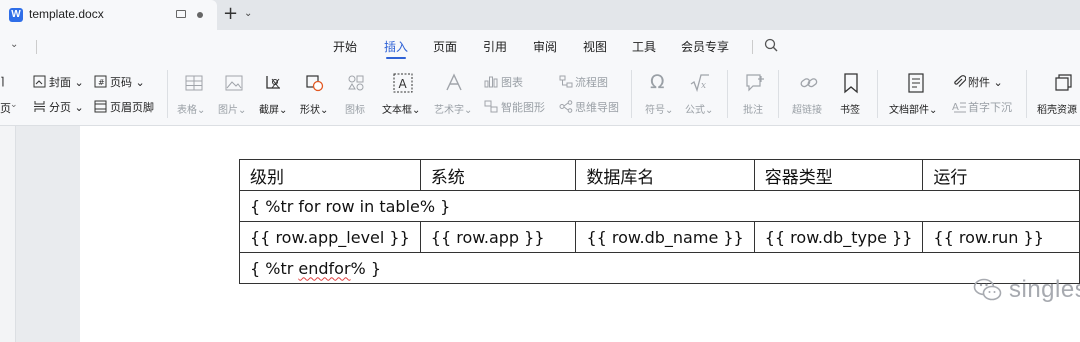  I want to click on page-number-icon: #, so click(100, 81).